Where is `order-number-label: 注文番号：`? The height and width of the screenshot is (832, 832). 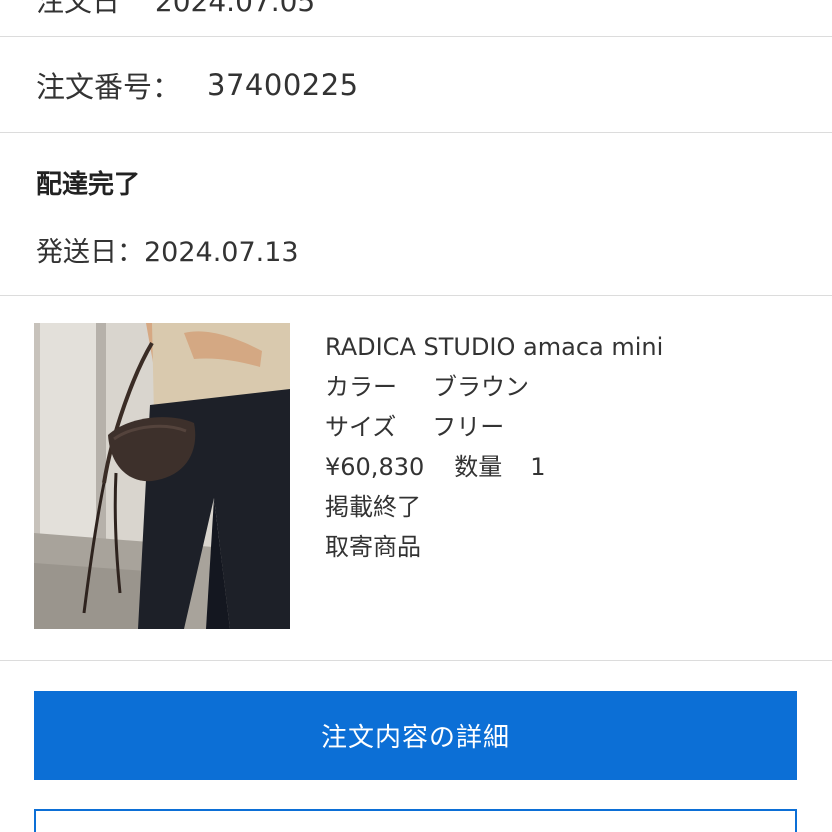 order-number-label: 注文番号： is located at coordinates (109, 86).